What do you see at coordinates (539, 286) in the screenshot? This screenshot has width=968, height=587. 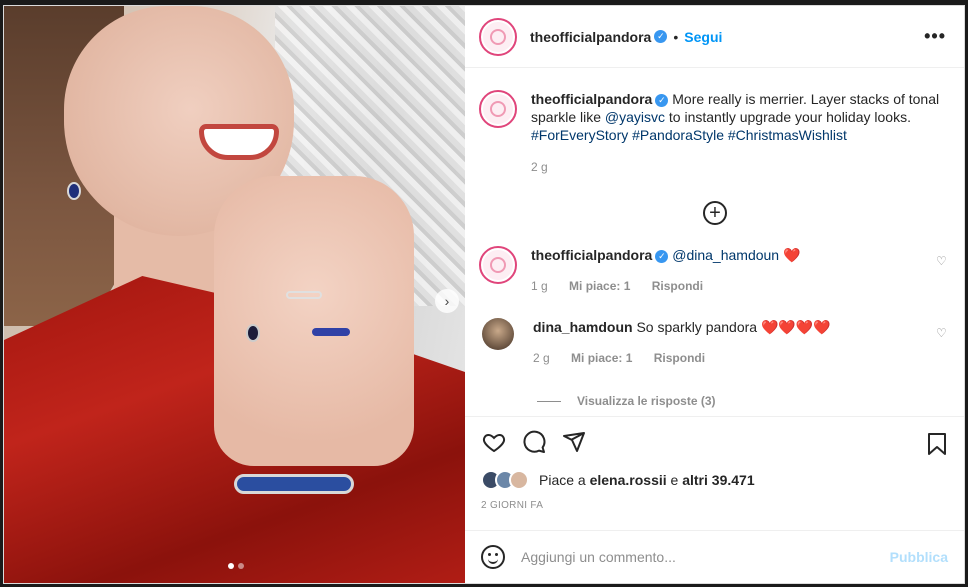 I see `comment-time: 1 g` at bounding box center [539, 286].